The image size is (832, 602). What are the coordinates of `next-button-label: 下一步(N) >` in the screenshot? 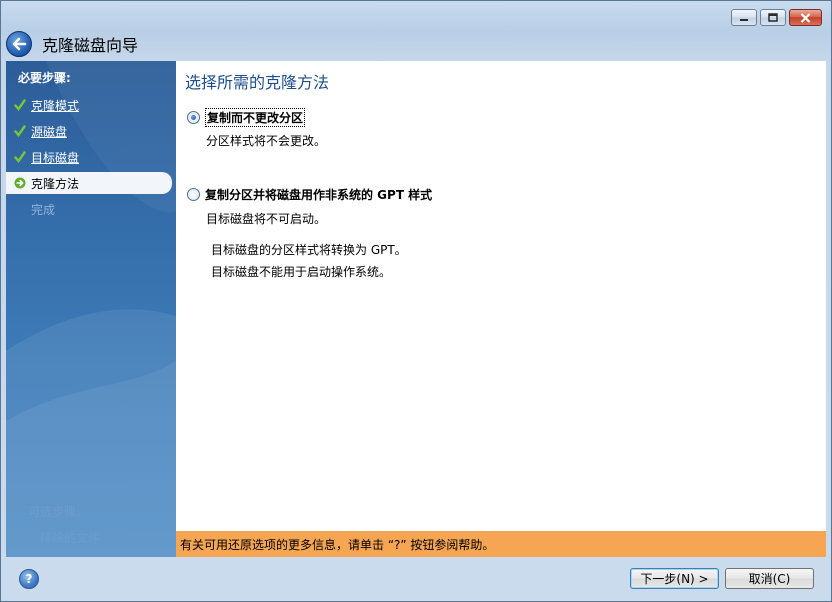 It's located at (674, 579).